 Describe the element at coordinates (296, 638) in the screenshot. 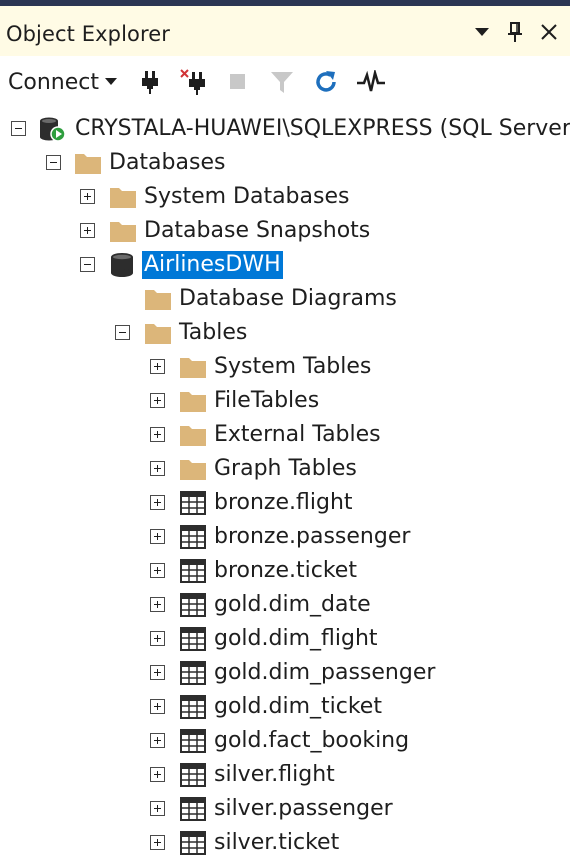

I see `table-label: gold.dim_flight` at that location.